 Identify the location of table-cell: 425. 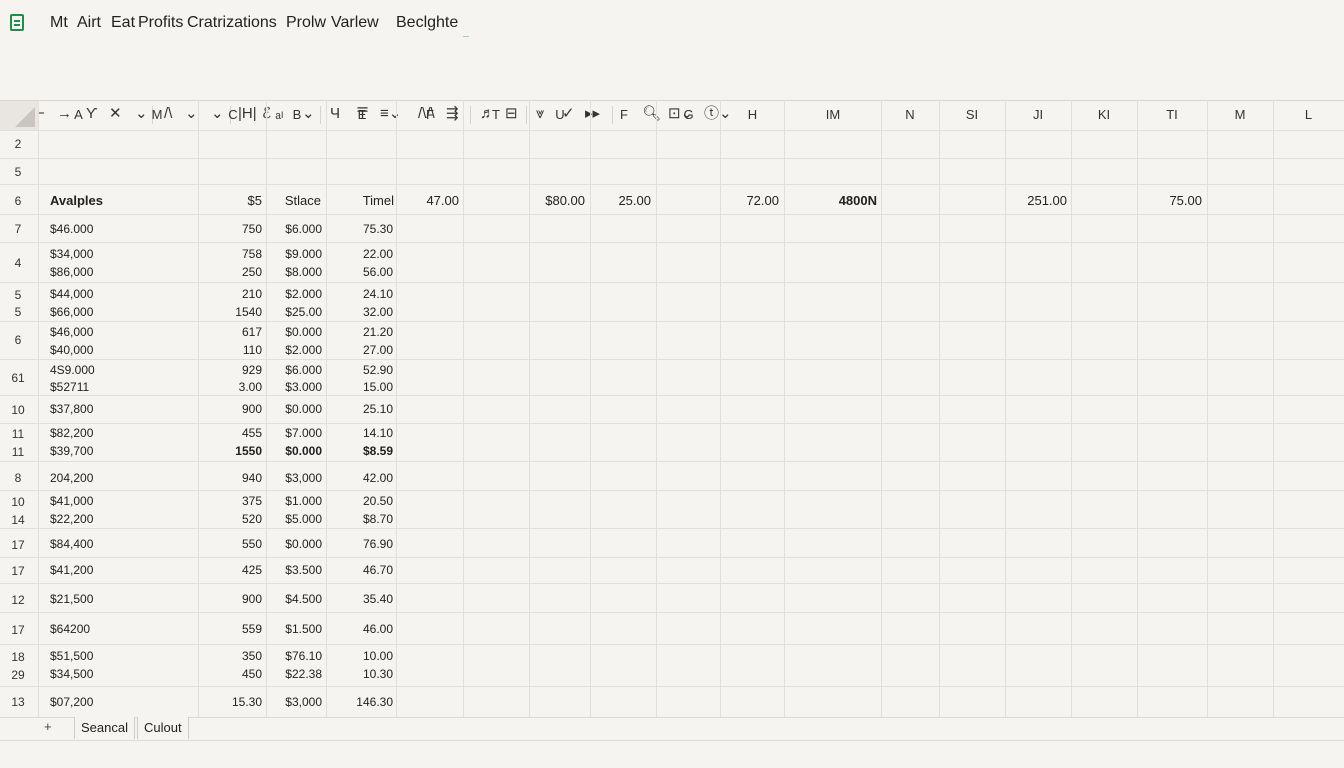
(231, 570).